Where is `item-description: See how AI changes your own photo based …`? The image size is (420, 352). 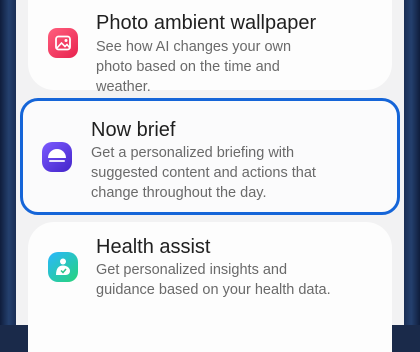
item-description: See how AI changes your own photo based … is located at coordinates (194, 67).